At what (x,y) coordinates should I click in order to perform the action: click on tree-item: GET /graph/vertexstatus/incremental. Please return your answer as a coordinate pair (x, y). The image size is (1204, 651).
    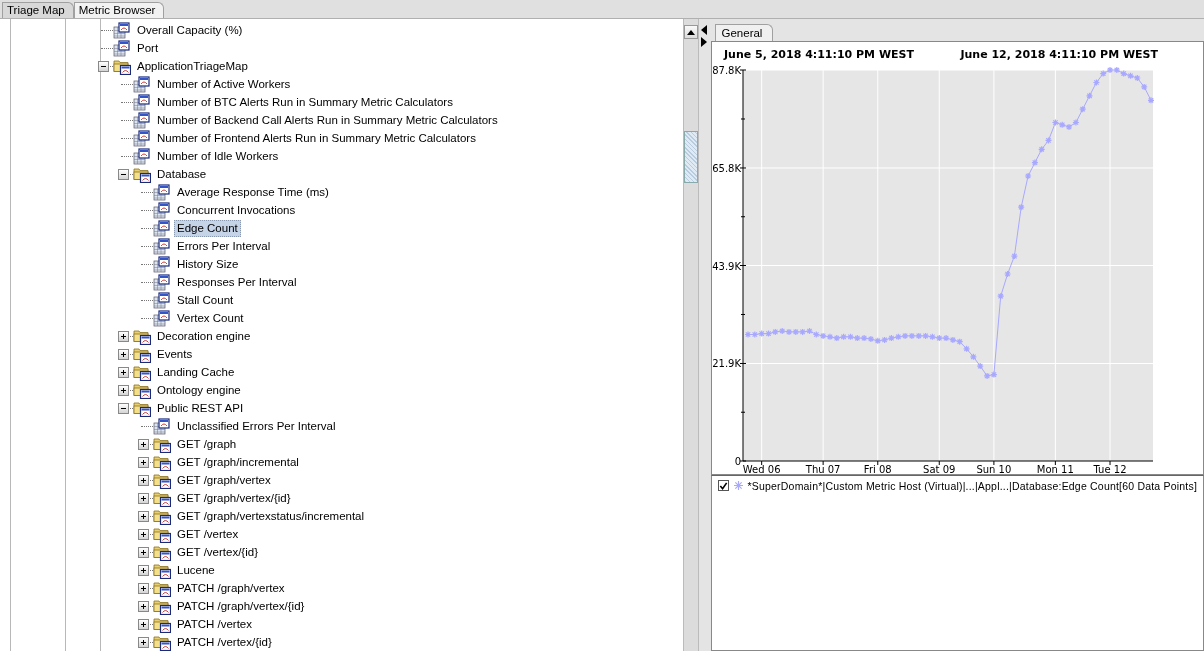
    Looking at the image, I should click on (271, 516).